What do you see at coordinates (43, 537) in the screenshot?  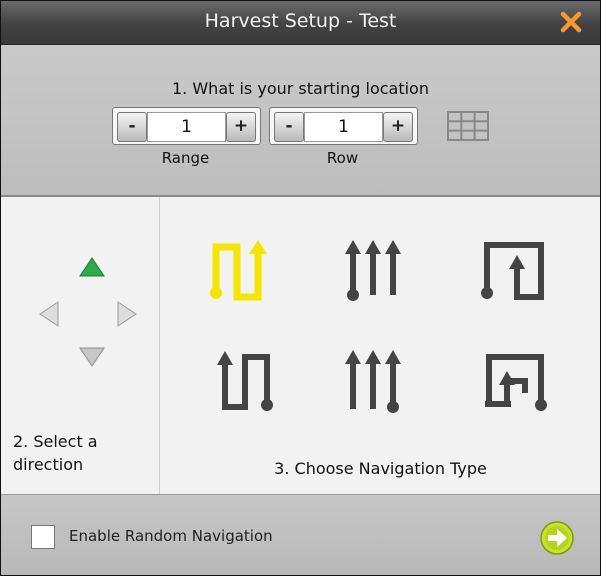 I see `random-navigation-checkbox` at bounding box center [43, 537].